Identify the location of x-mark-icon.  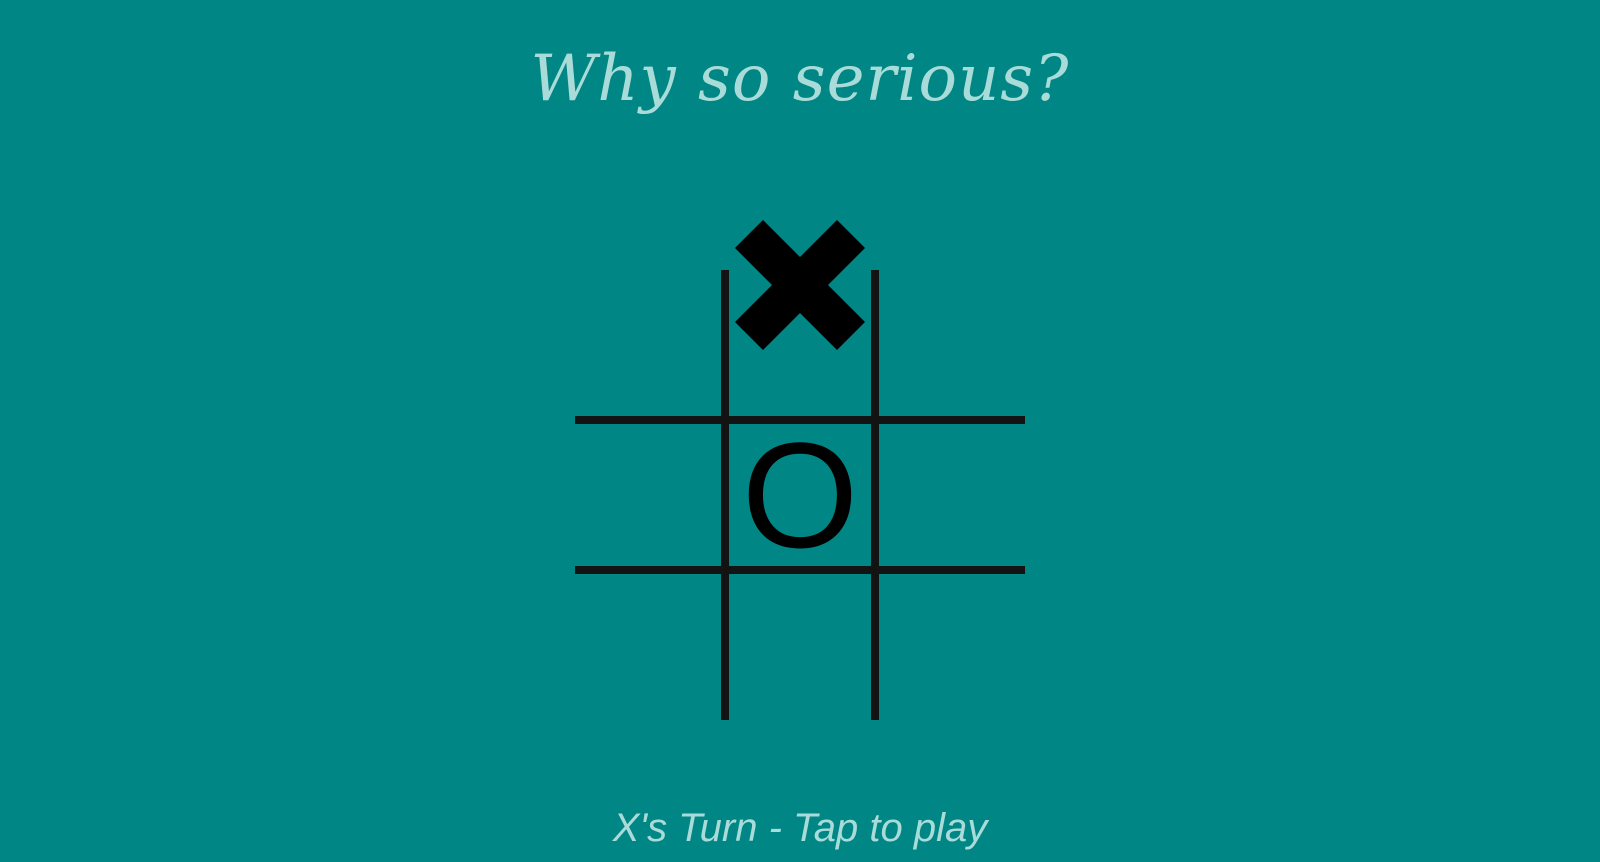
(800, 285).